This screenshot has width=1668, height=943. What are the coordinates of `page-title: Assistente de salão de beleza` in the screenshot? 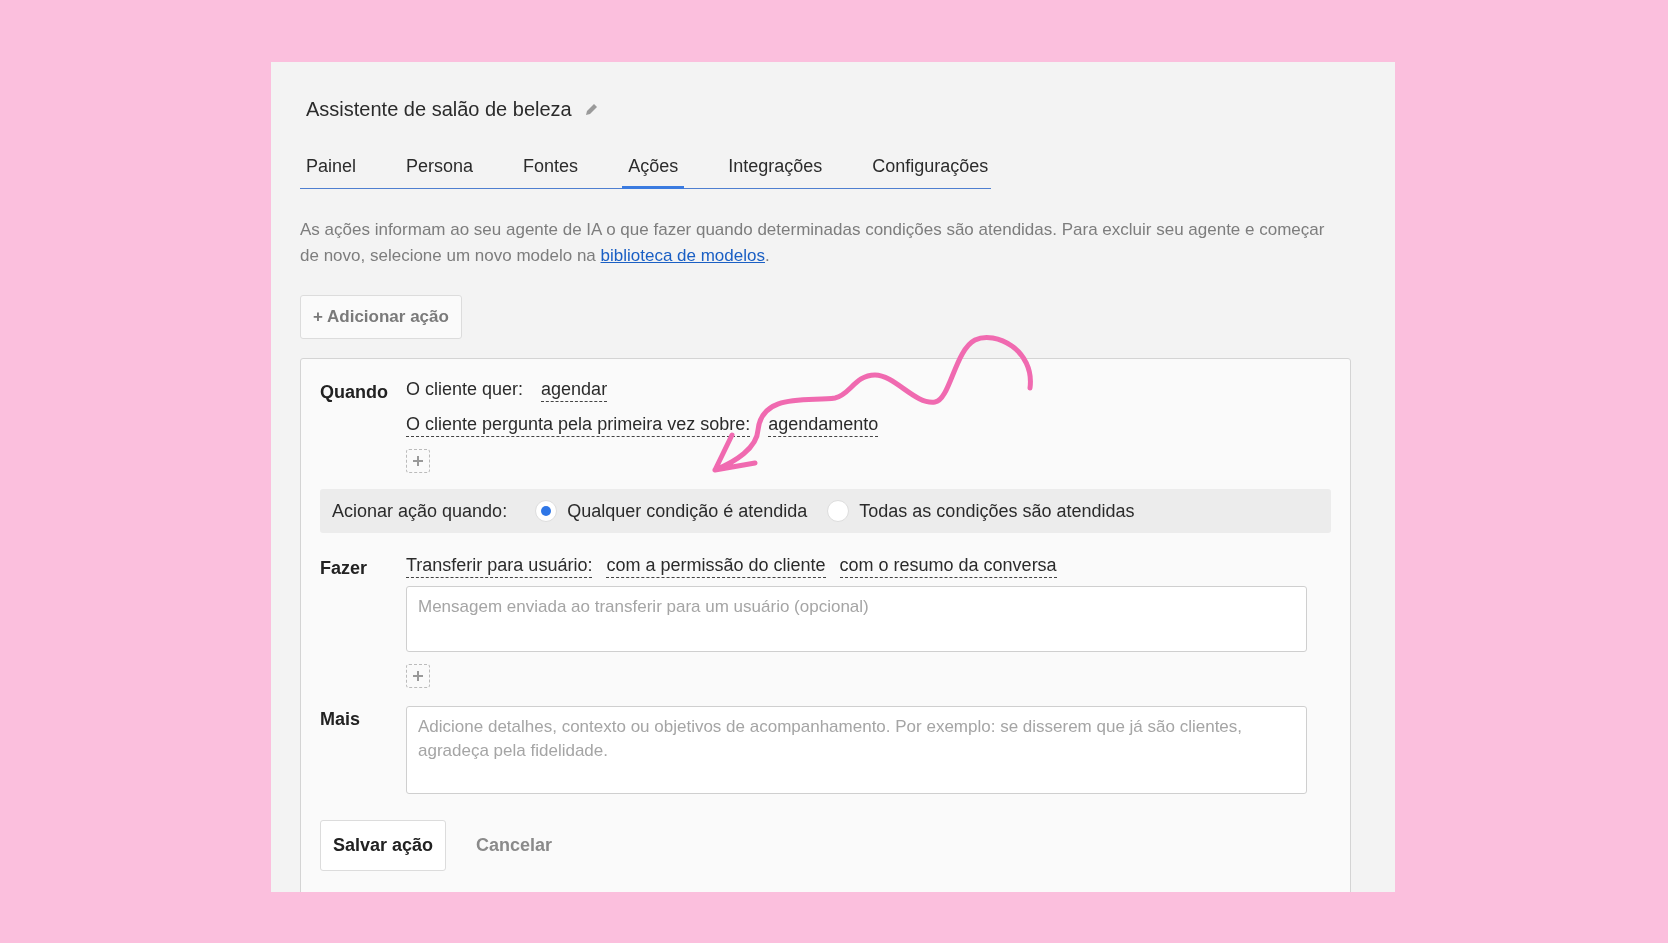 It's located at (439, 109).